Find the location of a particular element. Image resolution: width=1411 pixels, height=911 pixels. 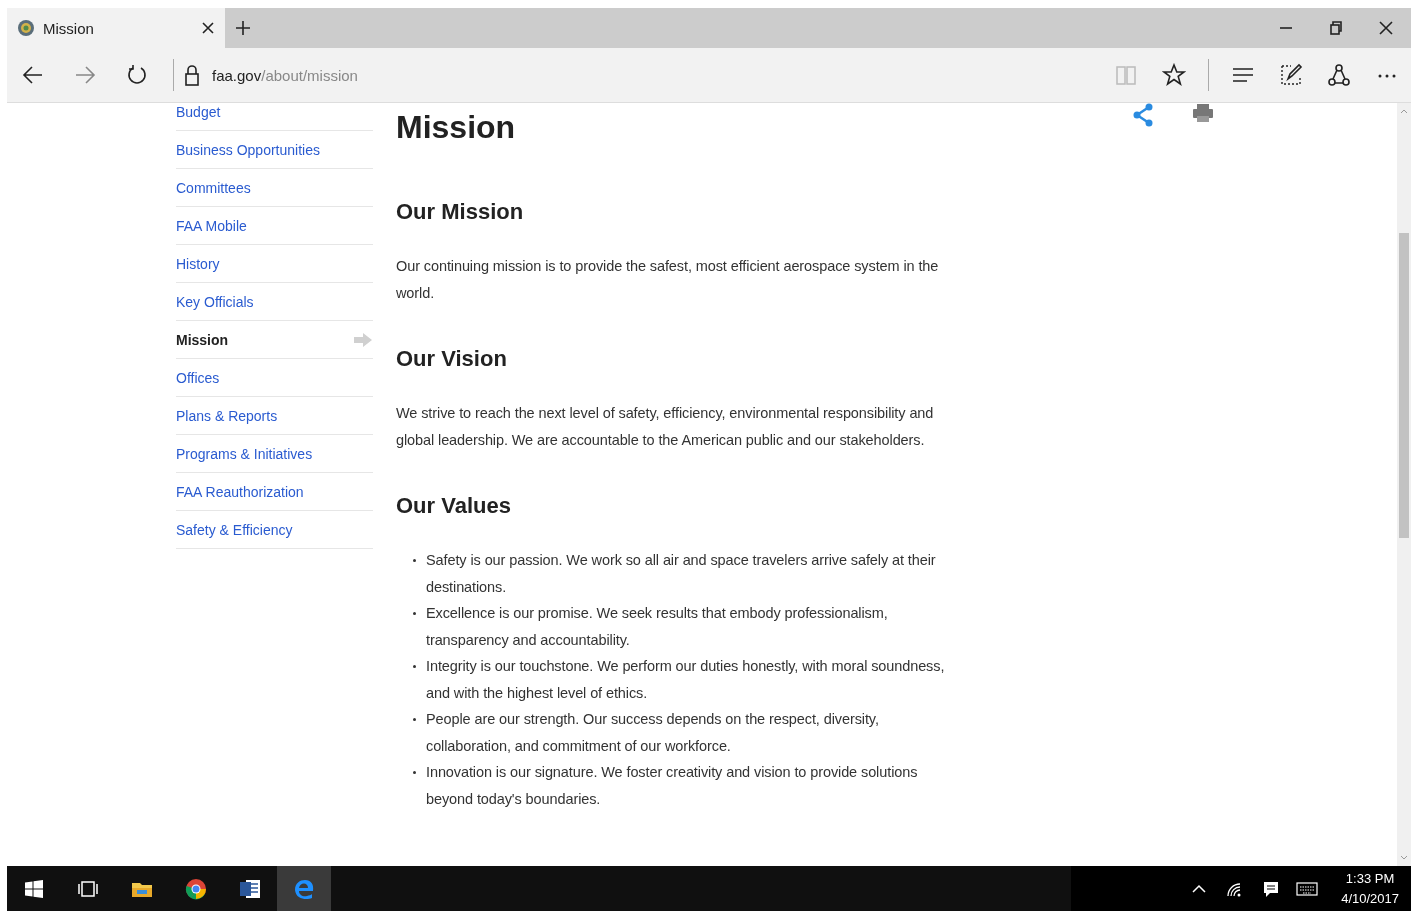

restore-icon is located at coordinates (1336, 28).